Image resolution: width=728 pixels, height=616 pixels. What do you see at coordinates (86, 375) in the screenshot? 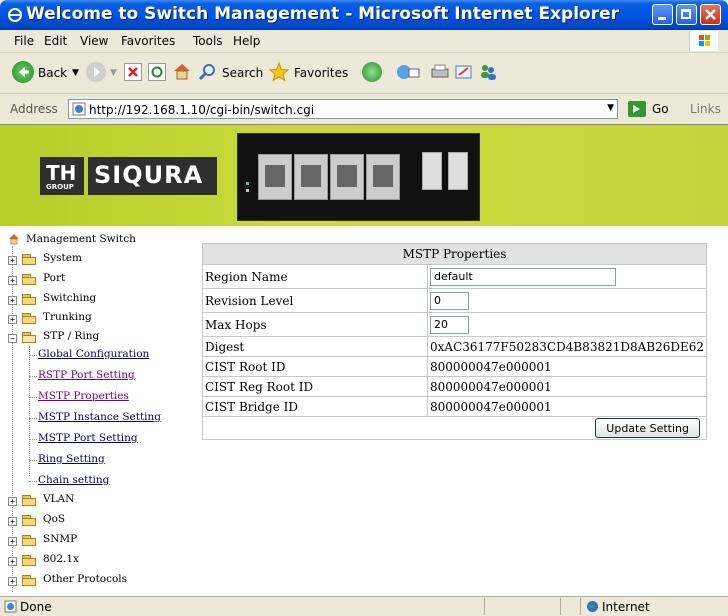
I see `link-rstp-port-setting: RSTP Port Setting` at bounding box center [86, 375].